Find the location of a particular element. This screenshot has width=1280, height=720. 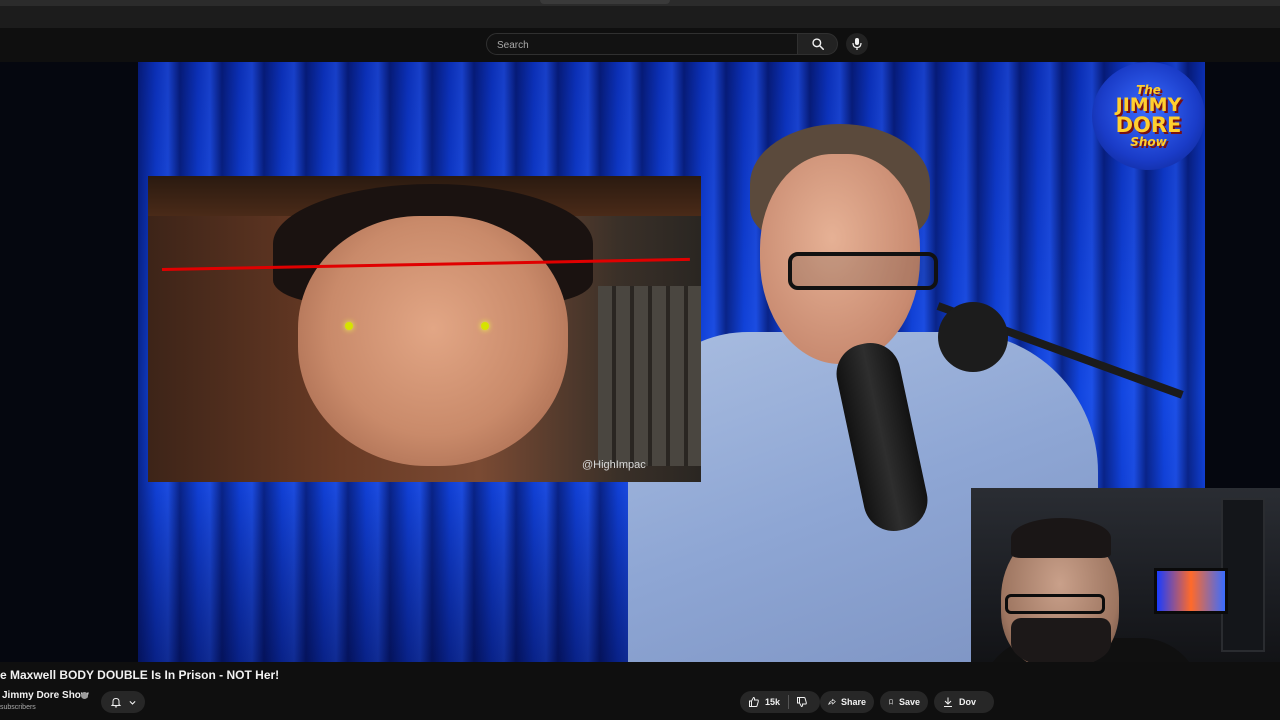

download-label: Dov is located at coordinates (968, 702).